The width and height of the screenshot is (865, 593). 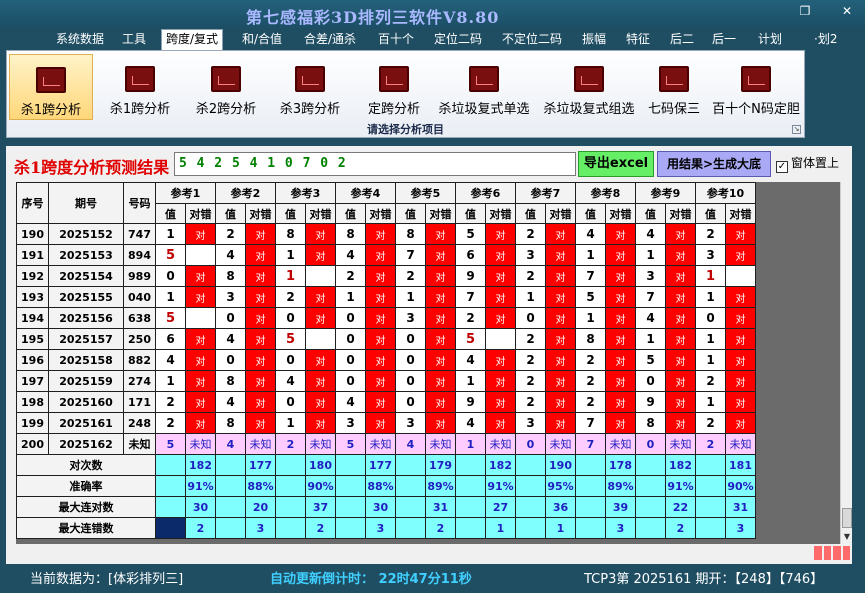 I want to click on menu-item: 定位二码, so click(x=458, y=39).